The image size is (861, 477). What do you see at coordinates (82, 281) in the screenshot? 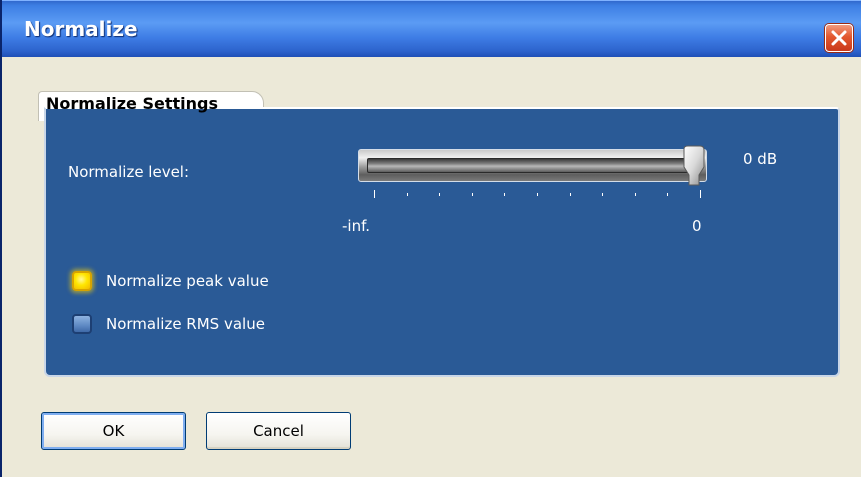
I see `peak-value-toggle` at bounding box center [82, 281].